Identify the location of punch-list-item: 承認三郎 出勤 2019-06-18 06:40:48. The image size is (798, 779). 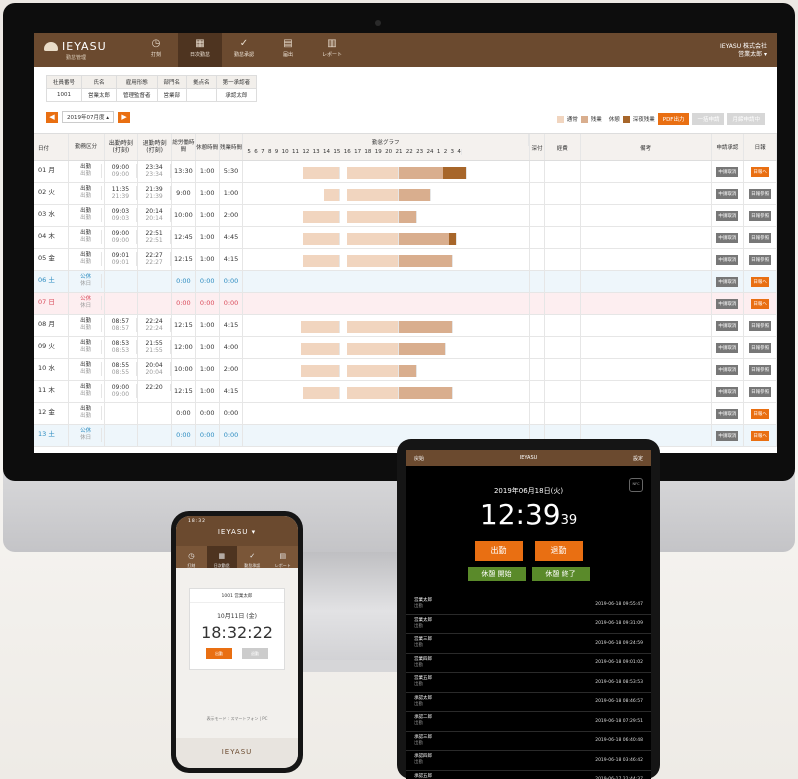
(528, 741).